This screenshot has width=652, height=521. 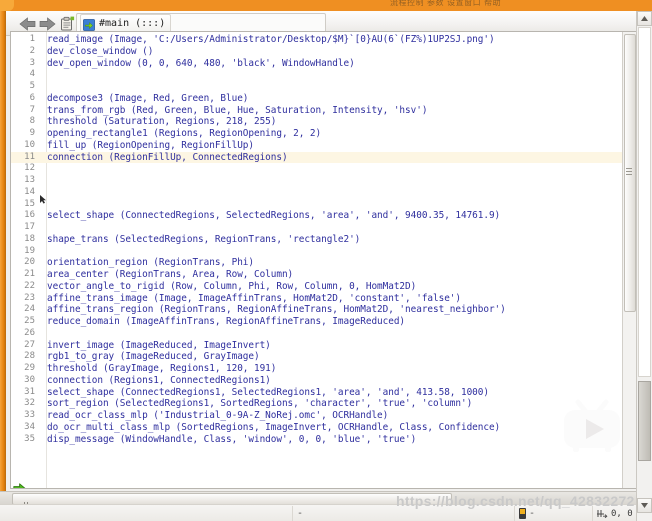 What do you see at coordinates (323, 99) in the screenshot?
I see `code-line: 6 decompose3 (Image, Red, Green, Blue)` at bounding box center [323, 99].